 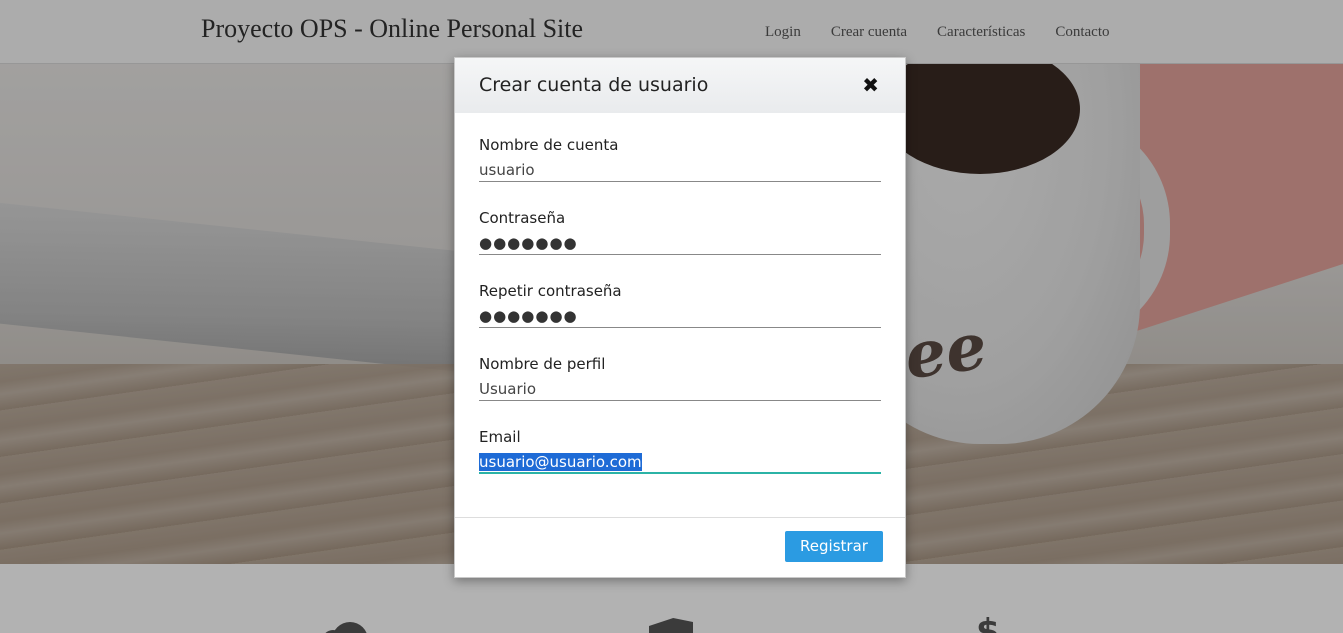 I want to click on email-field: Email usuario@usuario.com, so click(x=680, y=450).